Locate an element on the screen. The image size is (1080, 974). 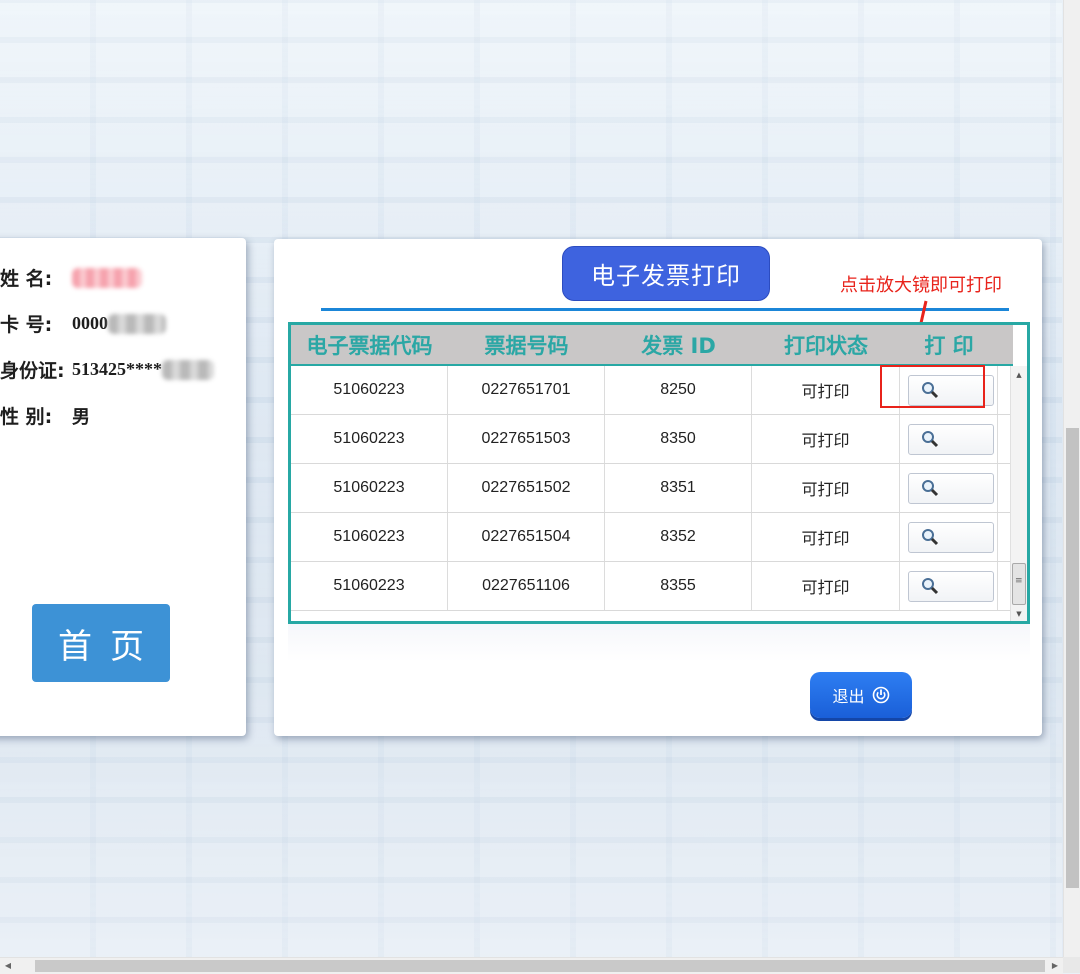
header-print: 打 印 is located at coordinates (949, 345).